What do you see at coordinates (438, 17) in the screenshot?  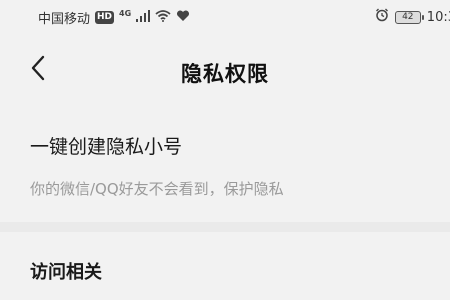 I see `clock: 10:3` at bounding box center [438, 17].